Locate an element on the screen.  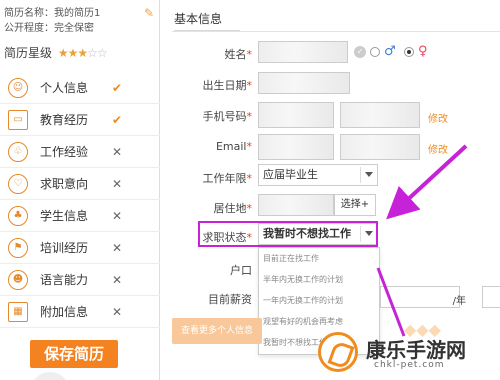
phone-label: 手机号码* is located at coordinates (227, 116).